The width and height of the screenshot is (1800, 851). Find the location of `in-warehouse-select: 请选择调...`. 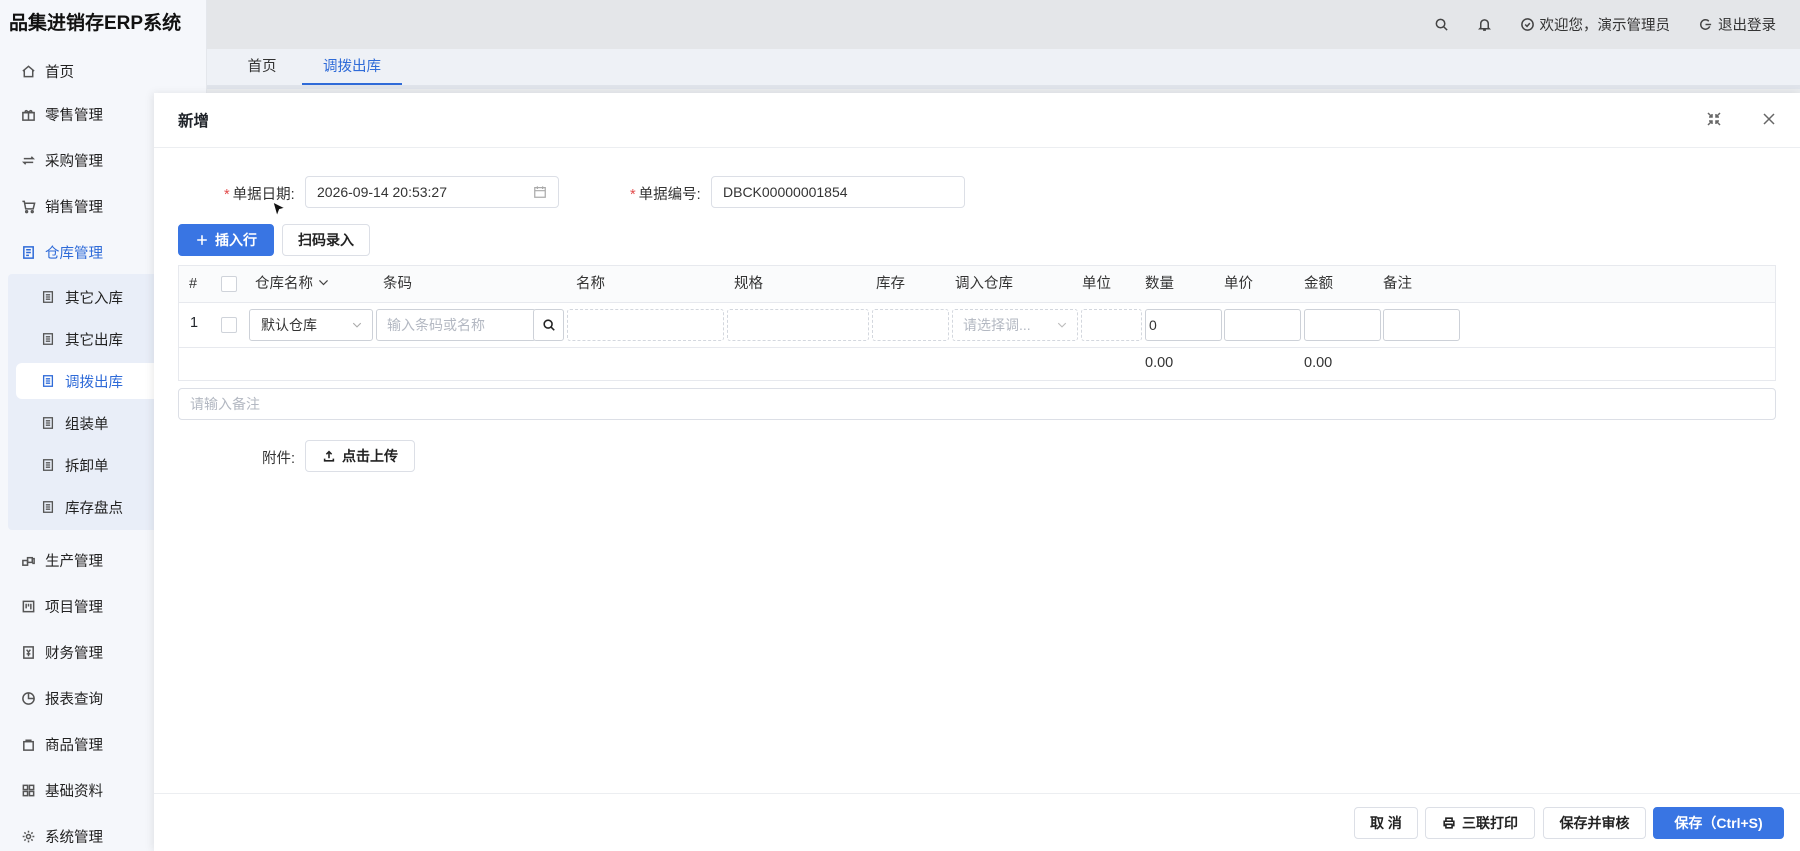

in-warehouse-select: 请选择调... is located at coordinates (1015, 325).